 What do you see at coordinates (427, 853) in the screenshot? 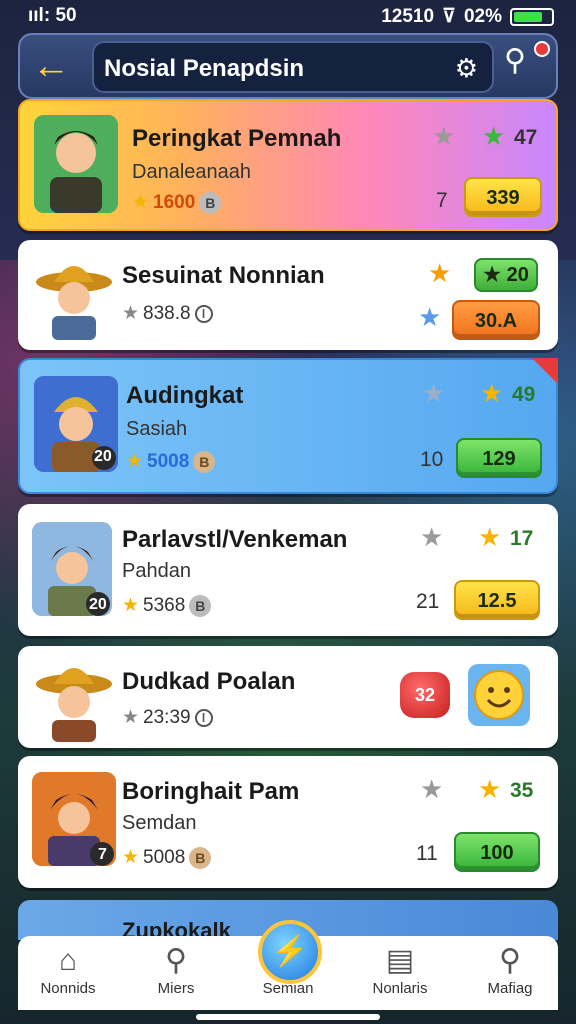
I see `rank-number: 11` at bounding box center [427, 853].